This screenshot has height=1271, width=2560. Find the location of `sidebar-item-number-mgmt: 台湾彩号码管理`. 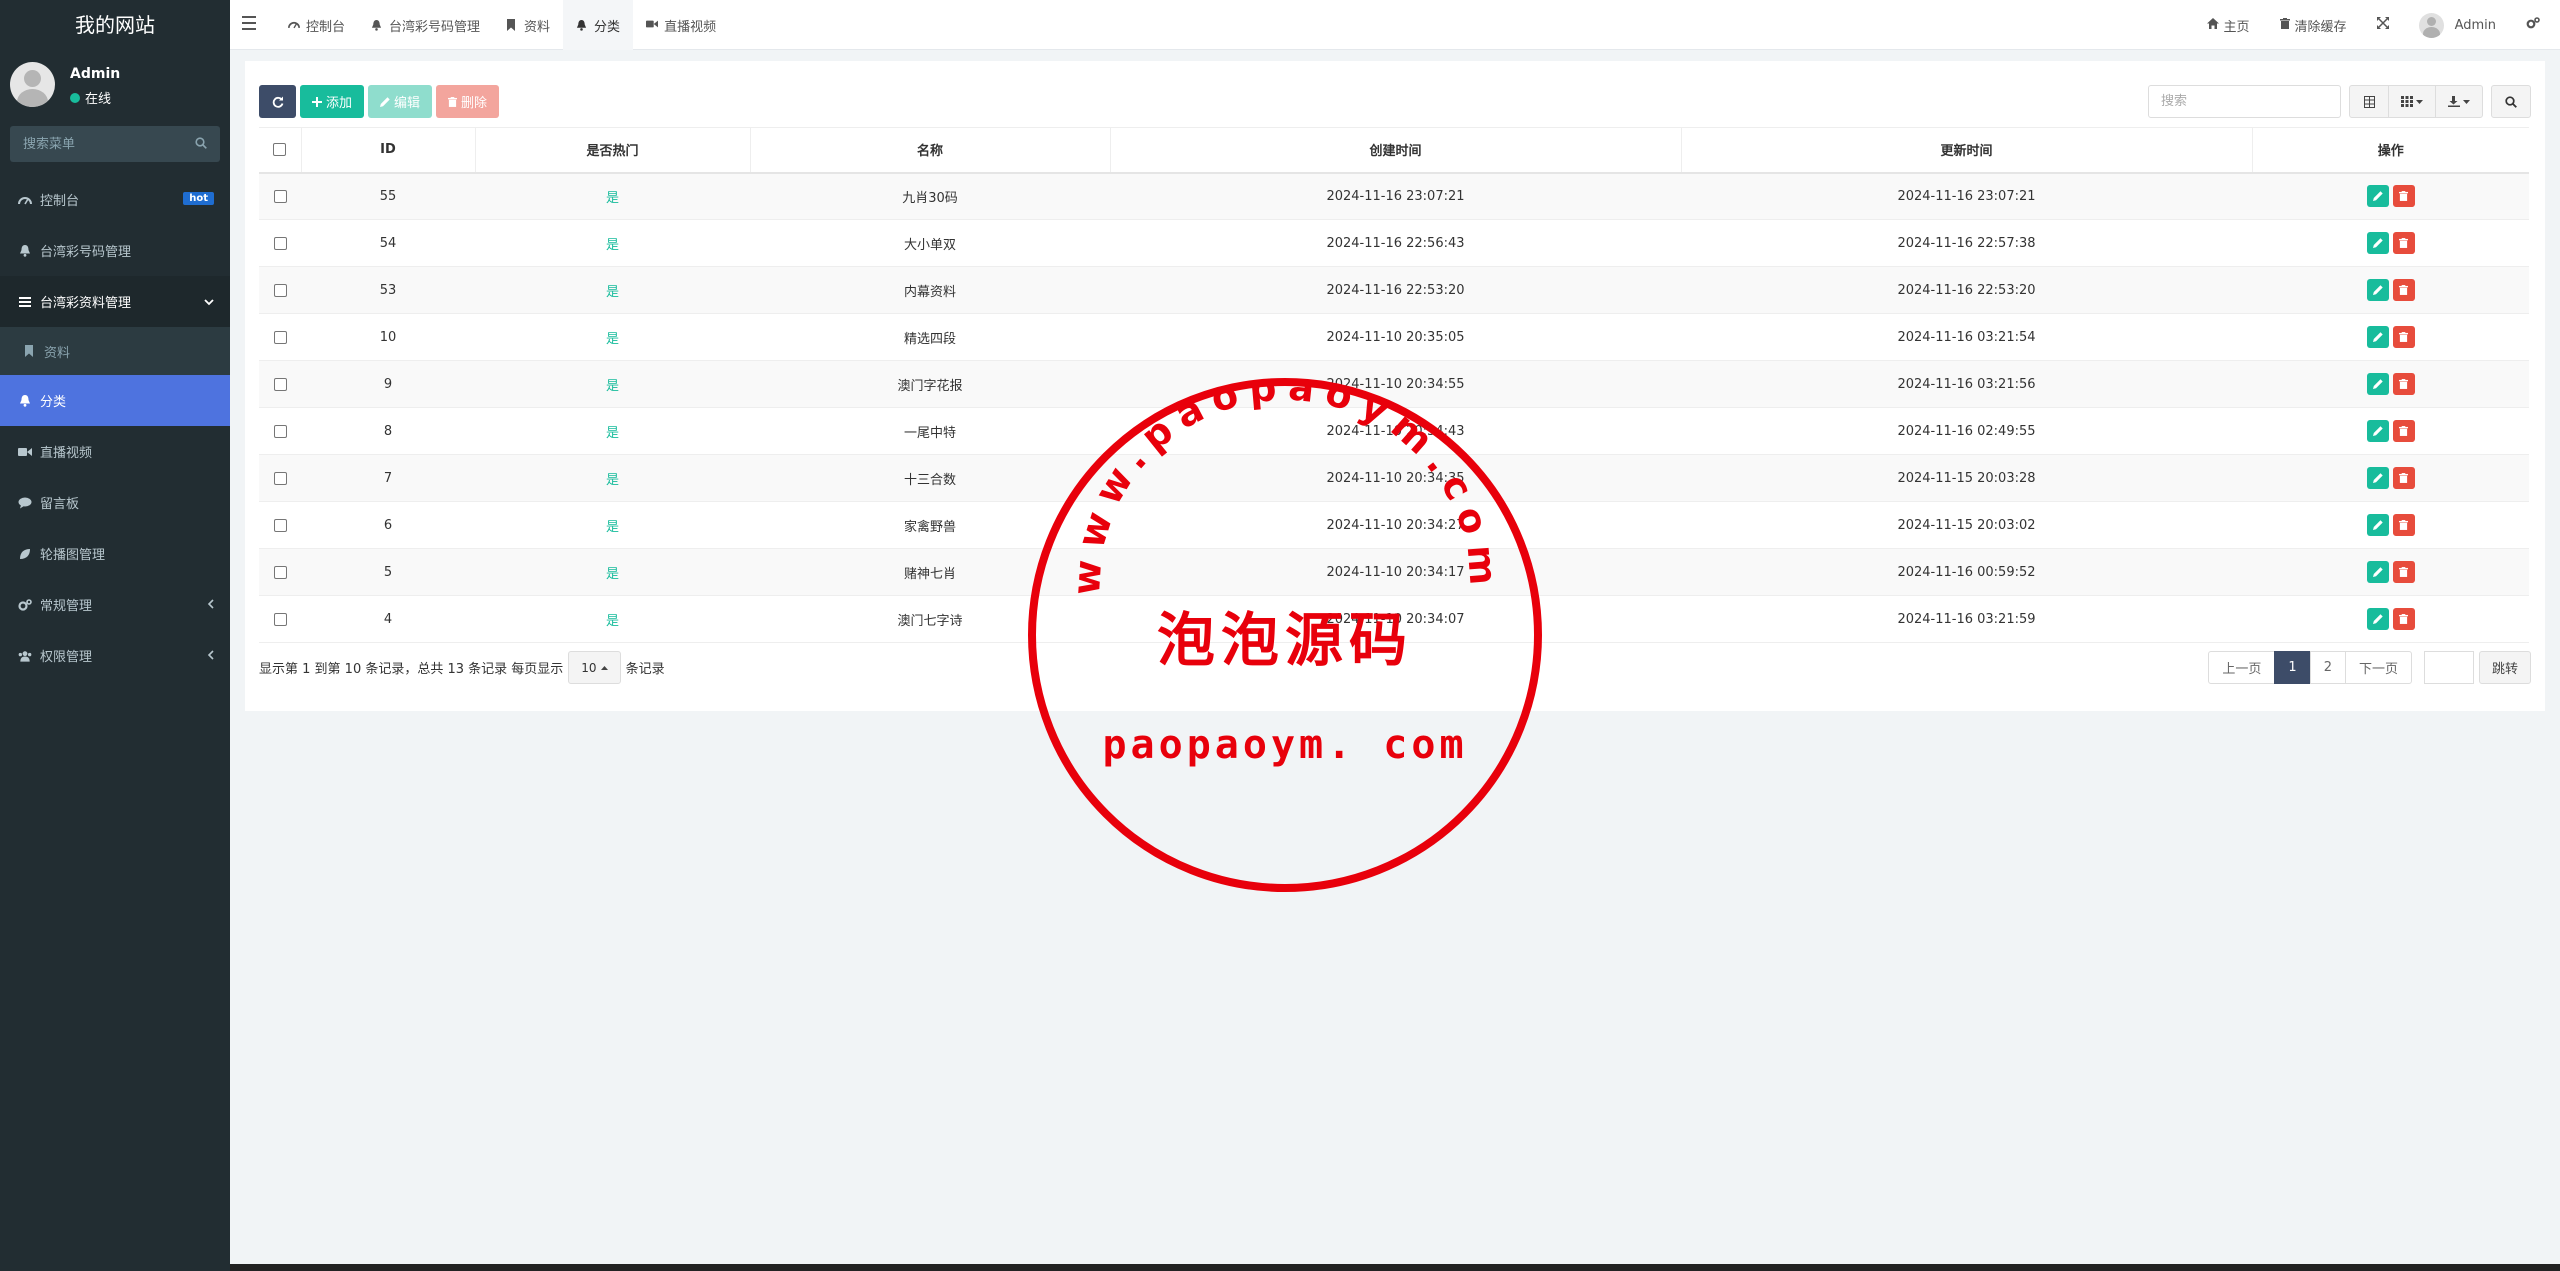

sidebar-item-number-mgmt: 台湾彩号码管理 is located at coordinates (115, 250).